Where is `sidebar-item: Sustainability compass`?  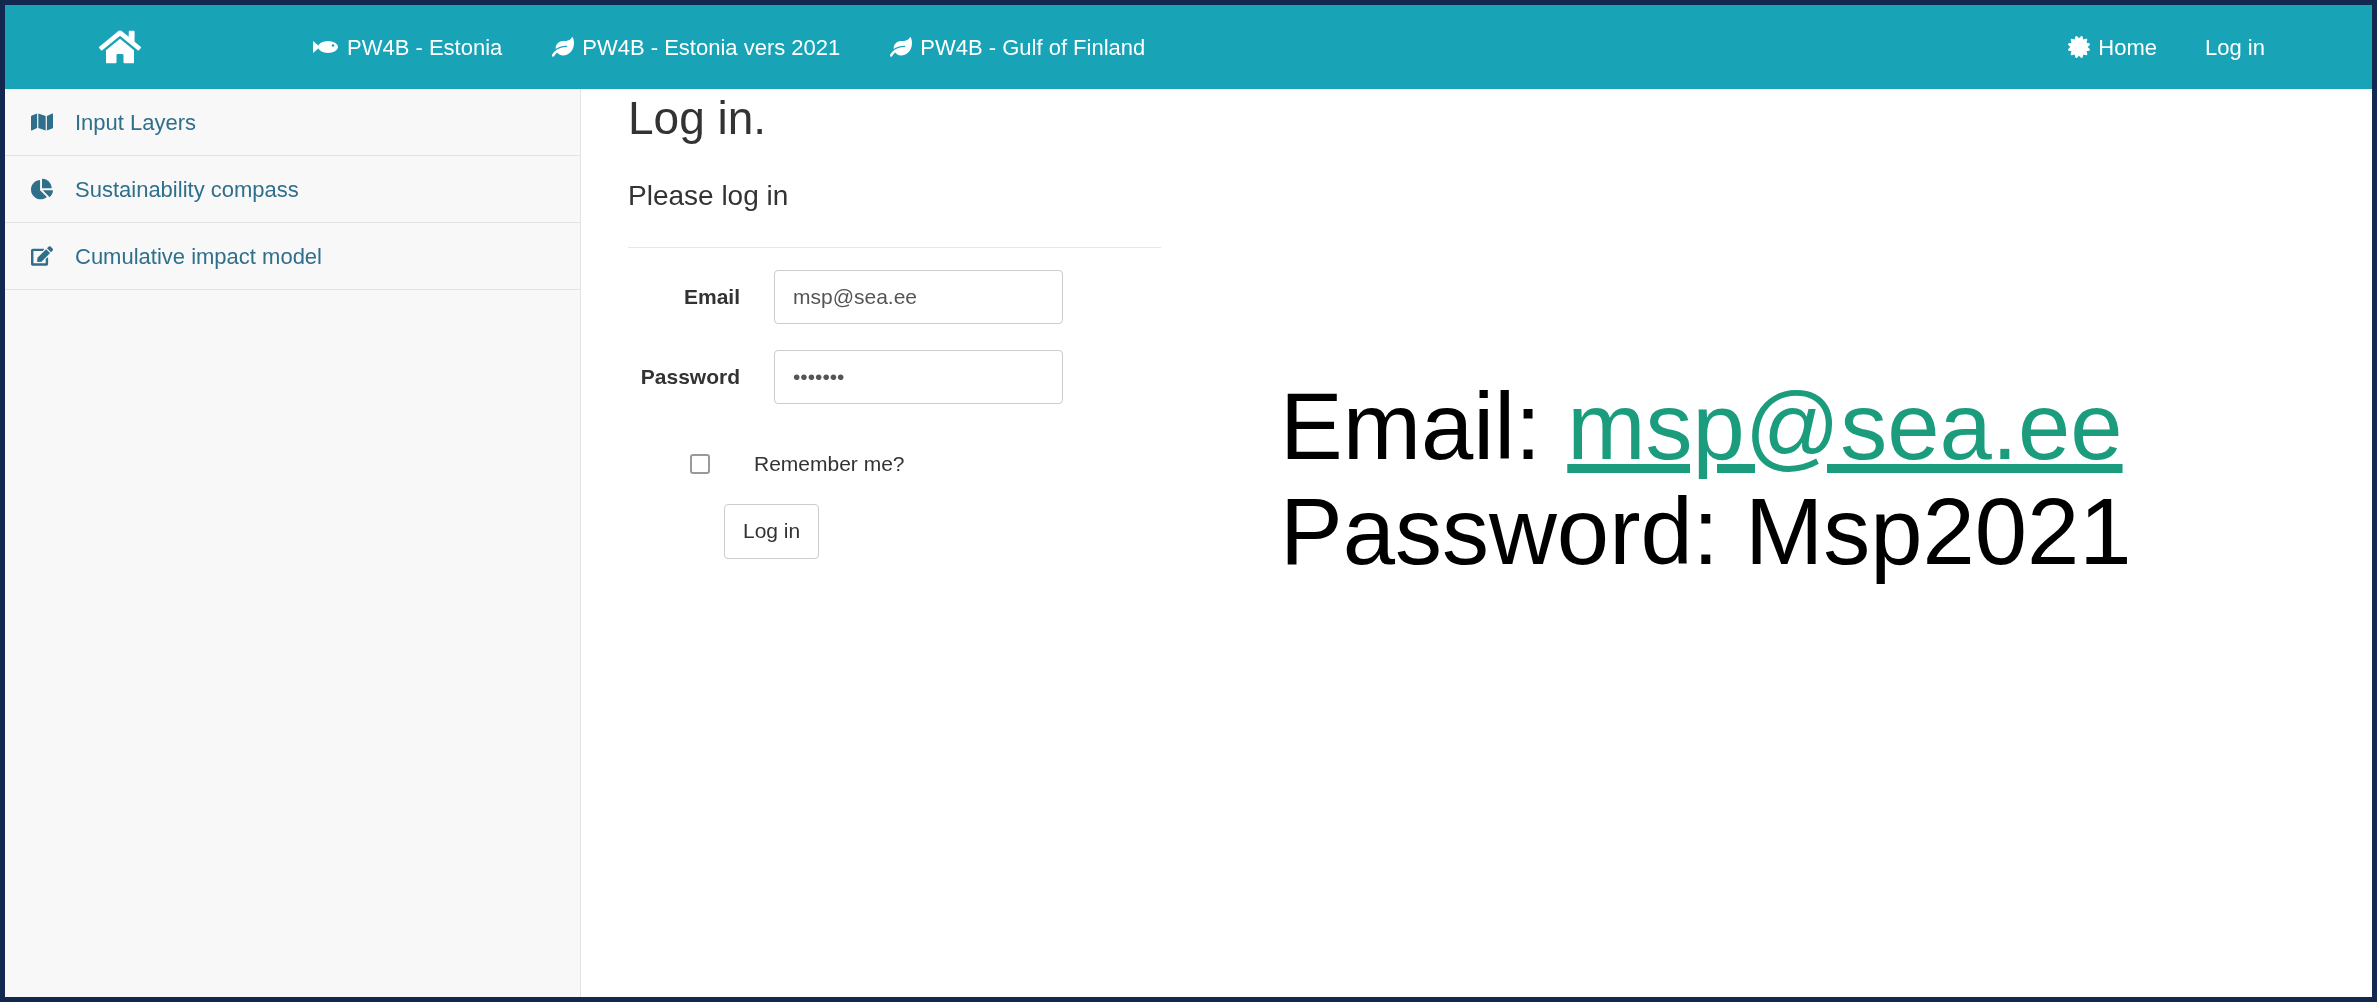 sidebar-item: Sustainability compass is located at coordinates (292, 189).